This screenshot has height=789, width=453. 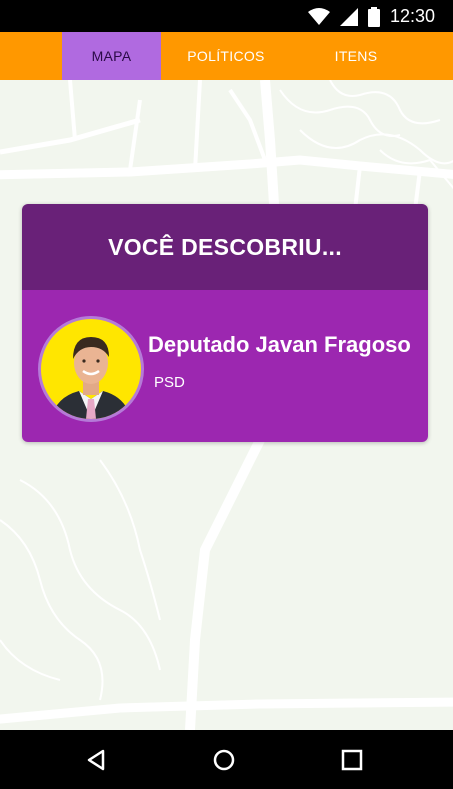 I want to click on politician-name: Deputado Javan Fragoso, so click(x=279, y=344).